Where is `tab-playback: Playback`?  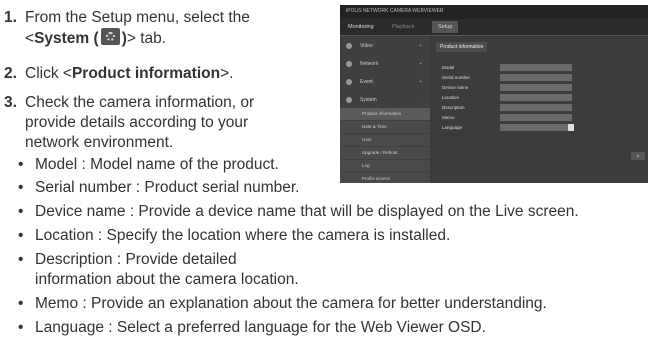 tab-playback: Playback is located at coordinates (403, 27).